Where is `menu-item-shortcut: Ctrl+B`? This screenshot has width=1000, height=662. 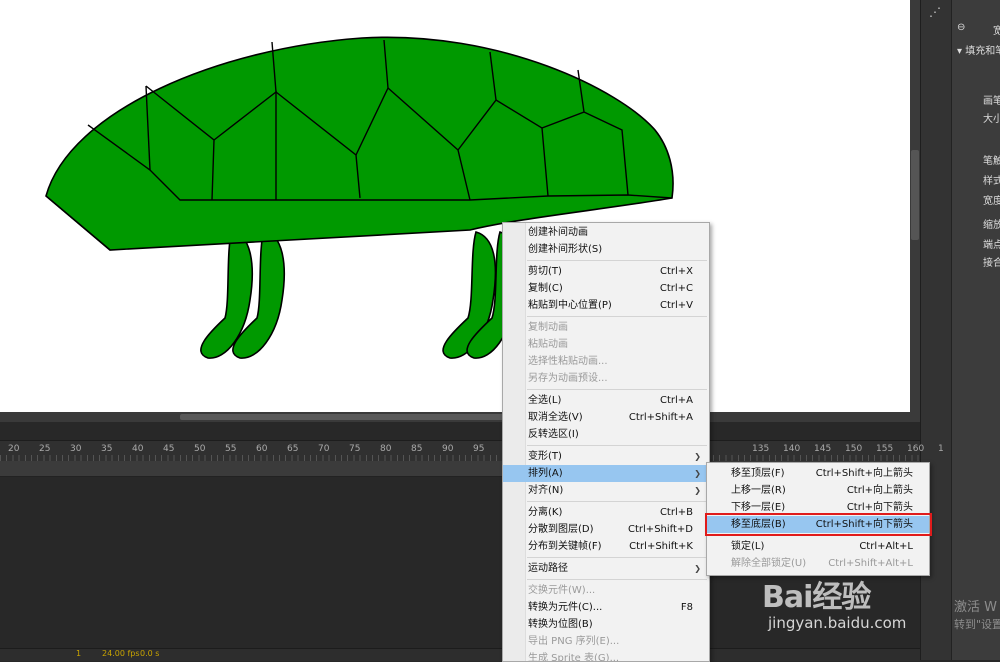 menu-item-shortcut: Ctrl+B is located at coordinates (676, 512).